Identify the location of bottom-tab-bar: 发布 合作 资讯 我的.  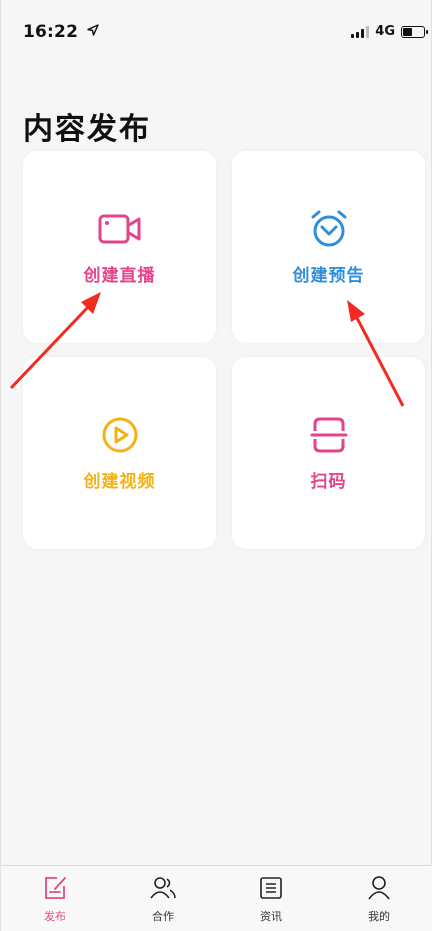
(216, 898).